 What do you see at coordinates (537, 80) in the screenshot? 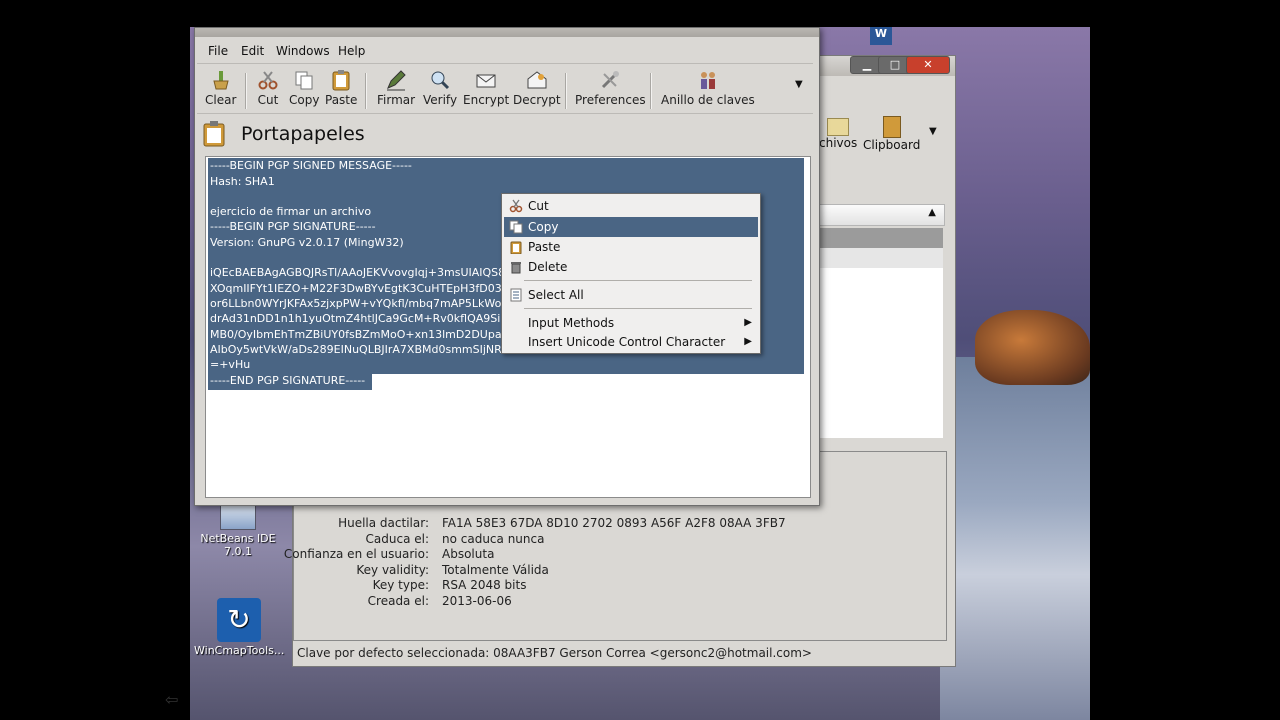
I see `envelope-open-icon` at bounding box center [537, 80].